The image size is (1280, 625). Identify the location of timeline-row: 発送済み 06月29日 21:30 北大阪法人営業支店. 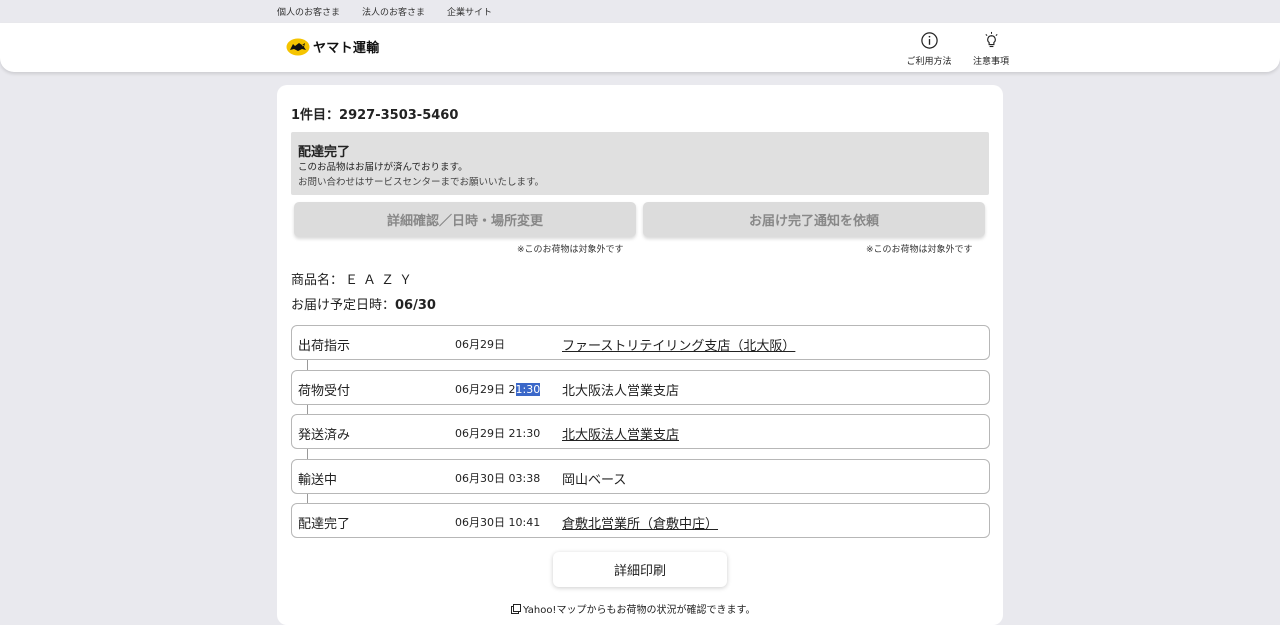
(640, 431).